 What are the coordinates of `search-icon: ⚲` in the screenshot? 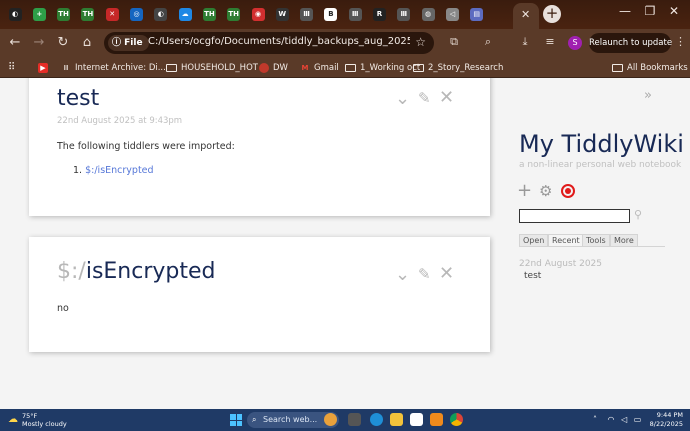 It's located at (638, 214).